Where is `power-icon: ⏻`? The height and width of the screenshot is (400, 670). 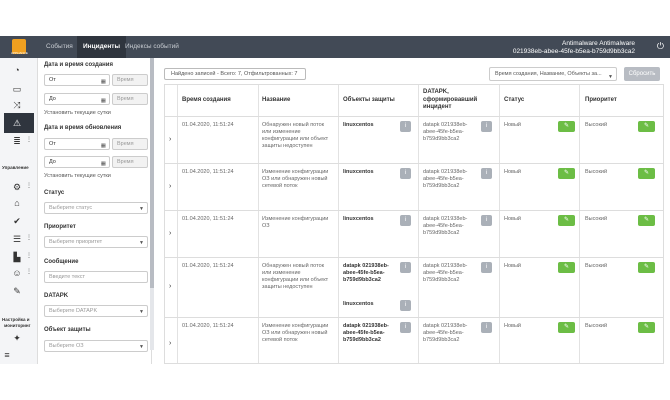
power-icon: ⏻ is located at coordinates (660, 46).